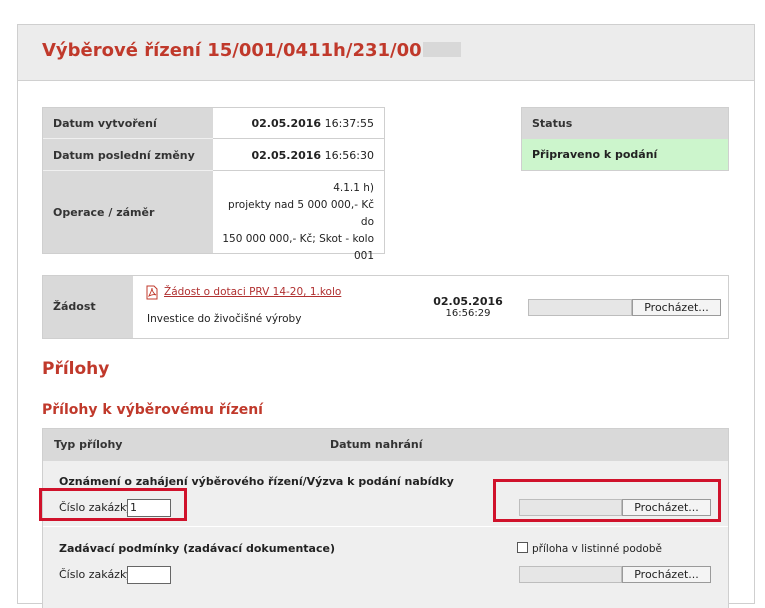 Image resolution: width=765 pixels, height=608 pixels. What do you see at coordinates (124, 155) in the screenshot?
I see `modified-label: Datum poslední změny` at bounding box center [124, 155].